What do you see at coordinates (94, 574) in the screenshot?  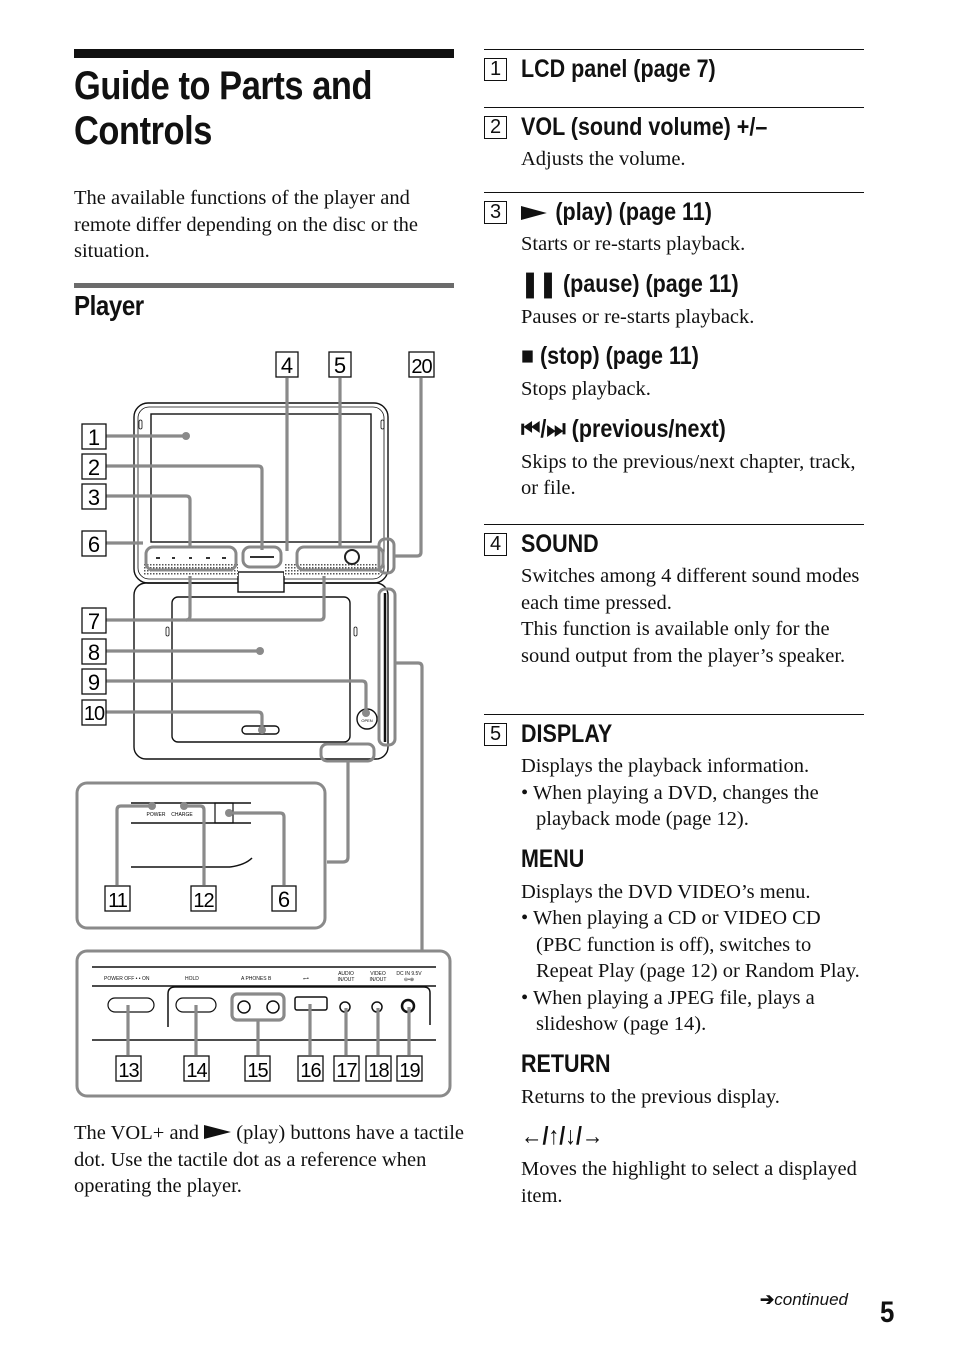 I see `callouts-left: 1 2 3 6 7 8 9 10` at bounding box center [94, 574].